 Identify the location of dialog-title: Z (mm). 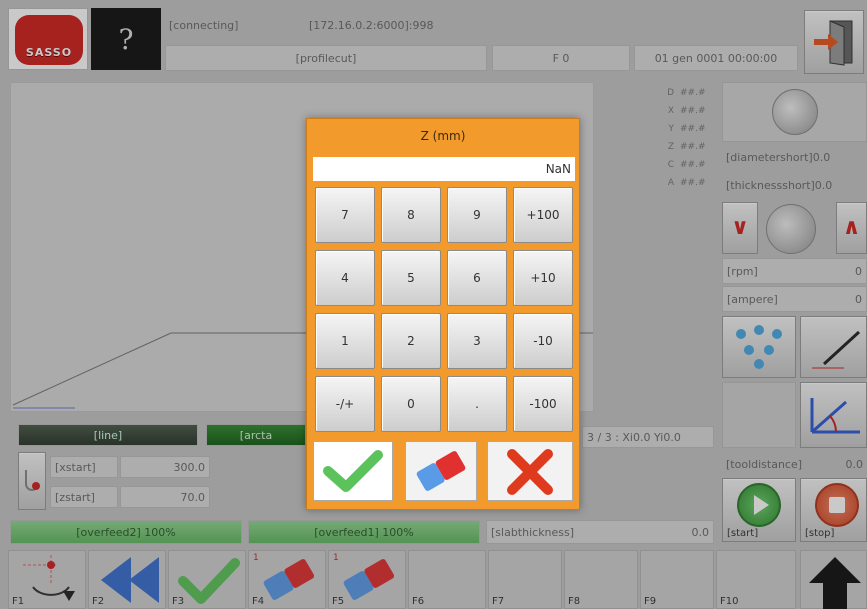
(443, 136).